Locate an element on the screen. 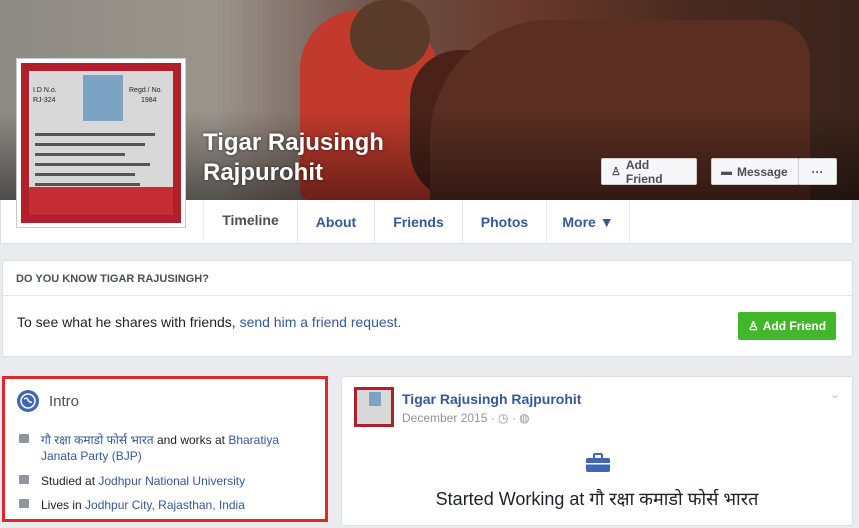 This screenshot has width=859, height=528. post-author-link: Tigar Rajusingh Rajpurohit is located at coordinates (491, 399).